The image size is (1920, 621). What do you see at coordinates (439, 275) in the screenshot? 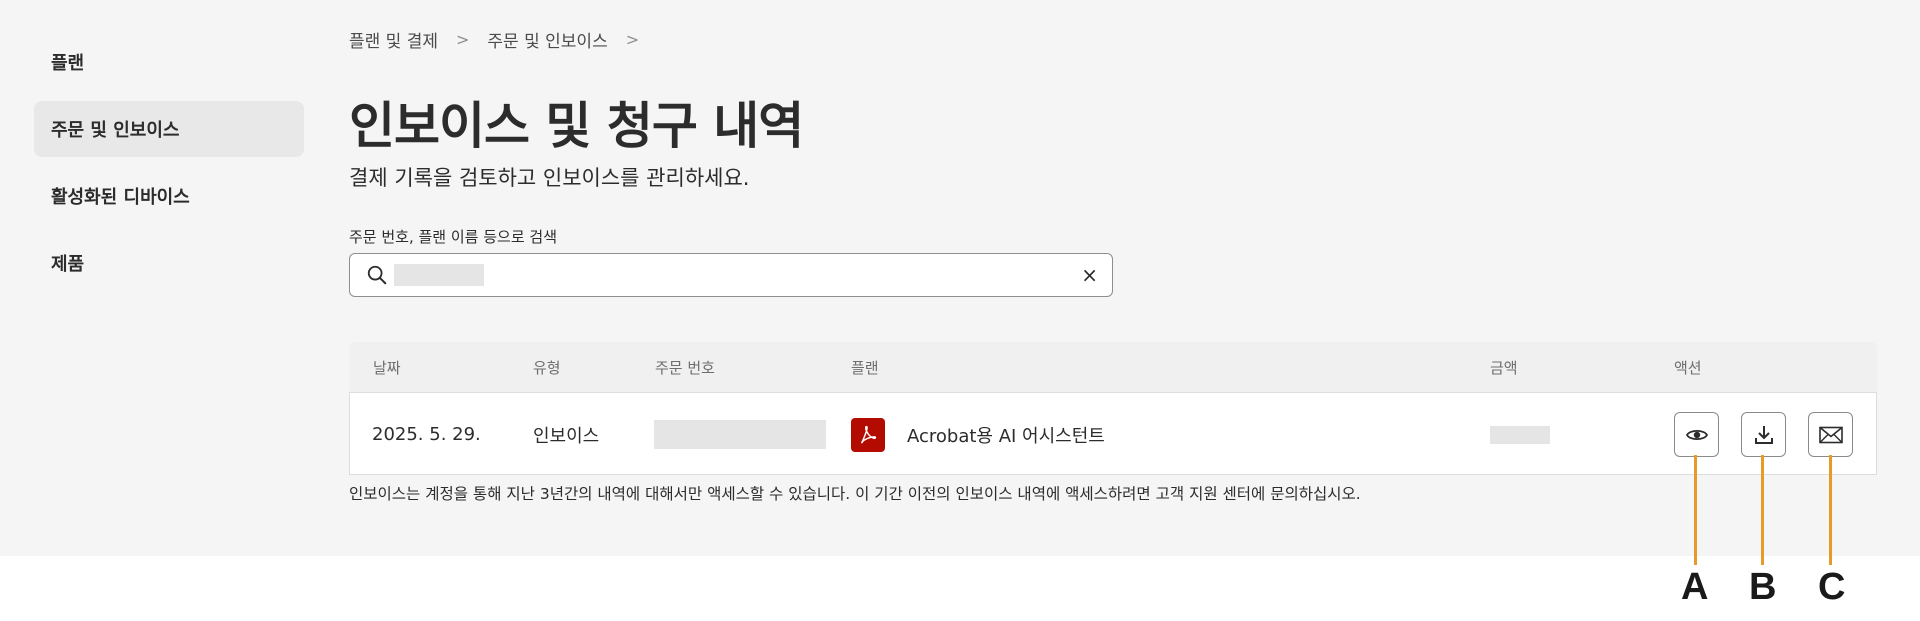
I see `search-input` at bounding box center [439, 275].